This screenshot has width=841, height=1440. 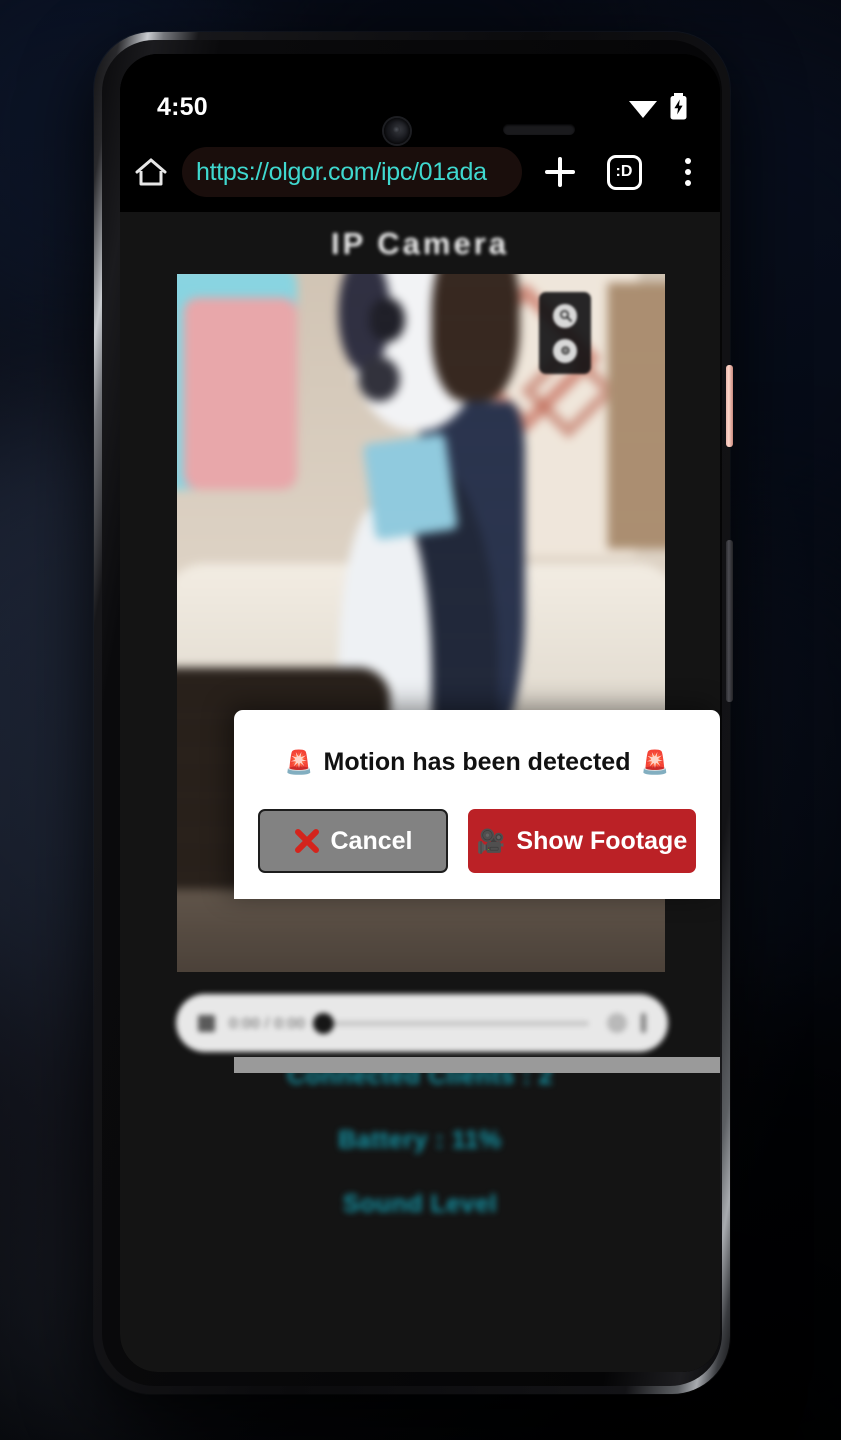 I want to click on url-bar: https://olgor.com/ipc/01ada, so click(x=352, y=172).